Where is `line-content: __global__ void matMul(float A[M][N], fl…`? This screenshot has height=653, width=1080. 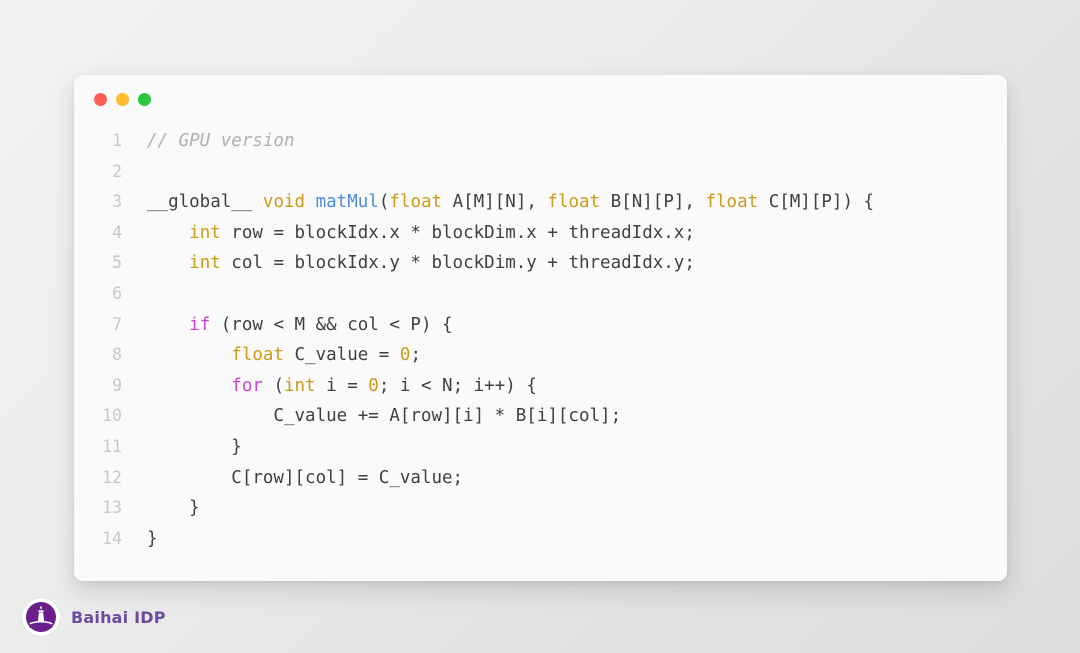 line-content: __global__ void matMul(float A[M][N], fl… is located at coordinates (498, 202).